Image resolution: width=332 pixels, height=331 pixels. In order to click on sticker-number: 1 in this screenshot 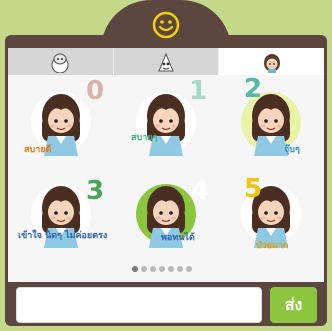, I will do `click(198, 91)`.